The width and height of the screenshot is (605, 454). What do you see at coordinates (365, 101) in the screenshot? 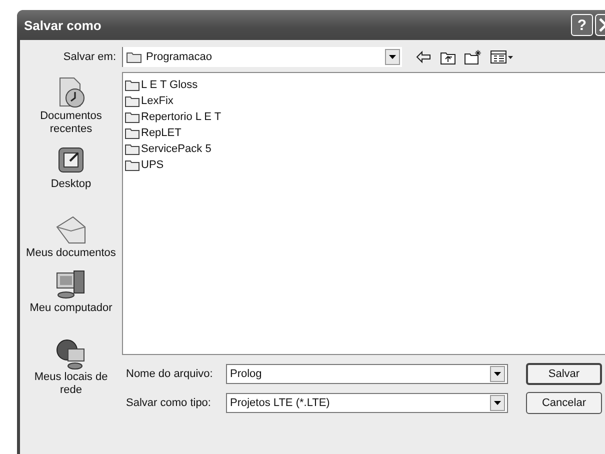
I see `folder-item: LexFix` at bounding box center [365, 101].